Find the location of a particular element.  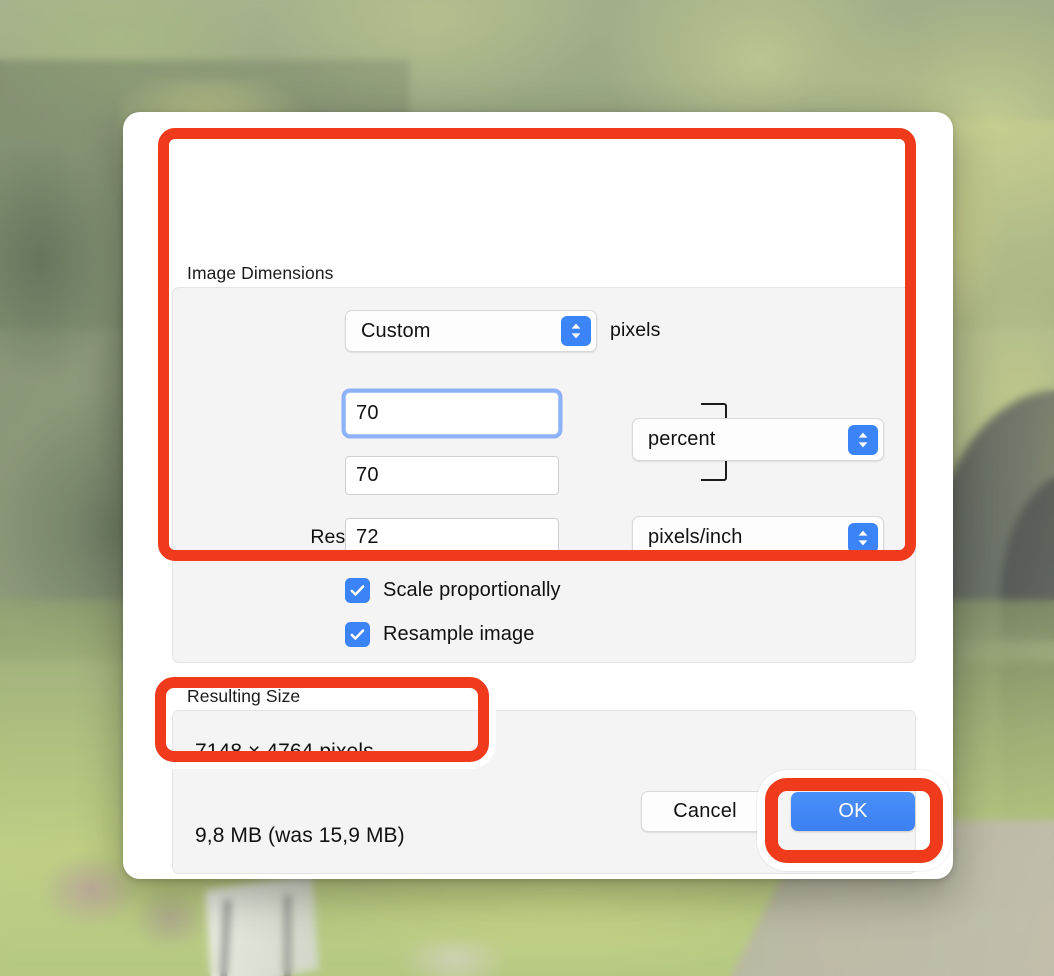

height-input: 70 is located at coordinates (452, 475).